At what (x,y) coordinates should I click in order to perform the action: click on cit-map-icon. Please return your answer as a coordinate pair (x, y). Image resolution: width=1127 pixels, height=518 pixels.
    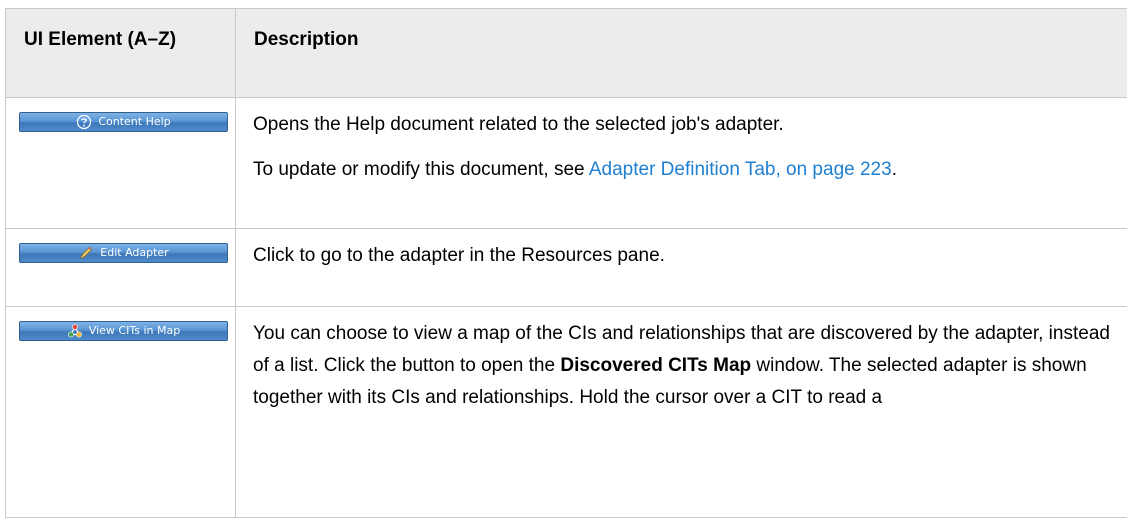
    Looking at the image, I should click on (75, 331).